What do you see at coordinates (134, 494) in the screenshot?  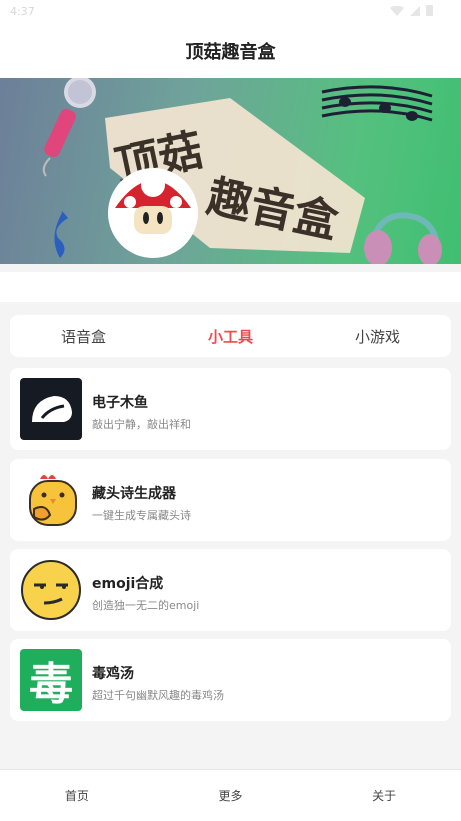 I see `tool-title: 藏头诗生成器` at bounding box center [134, 494].